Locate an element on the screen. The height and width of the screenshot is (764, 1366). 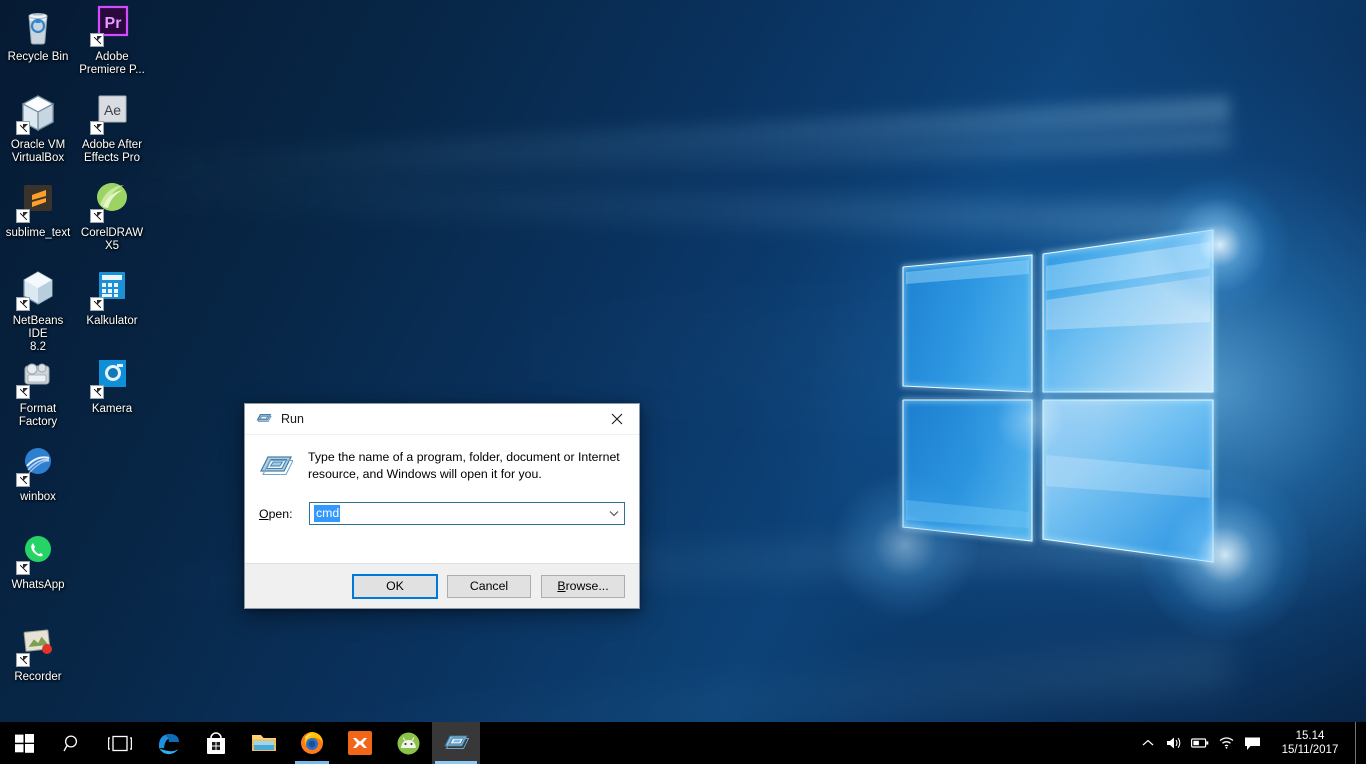
desktop-icon-coreldraw-x5: CorelDRAW X5 is located at coordinates (112, 216).